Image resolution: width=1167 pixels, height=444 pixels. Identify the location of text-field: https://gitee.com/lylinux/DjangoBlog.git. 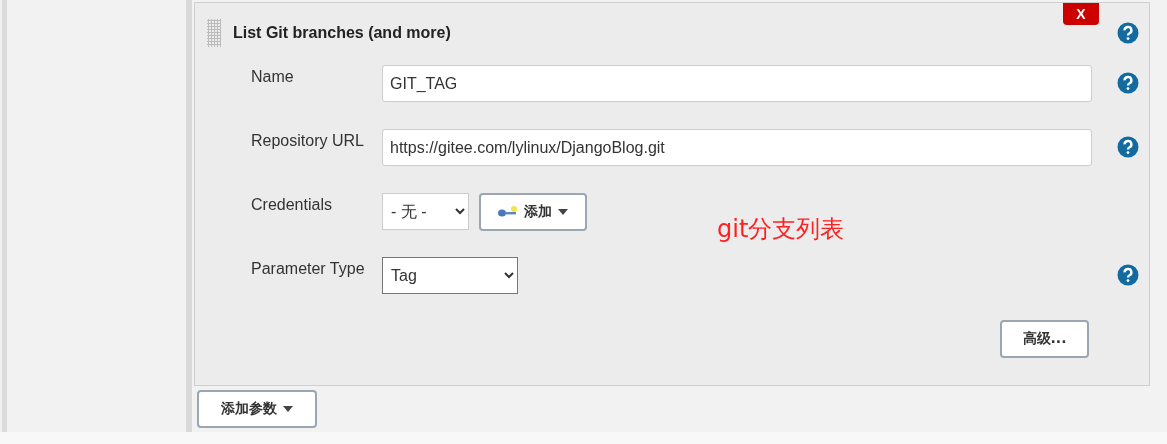
(737, 147).